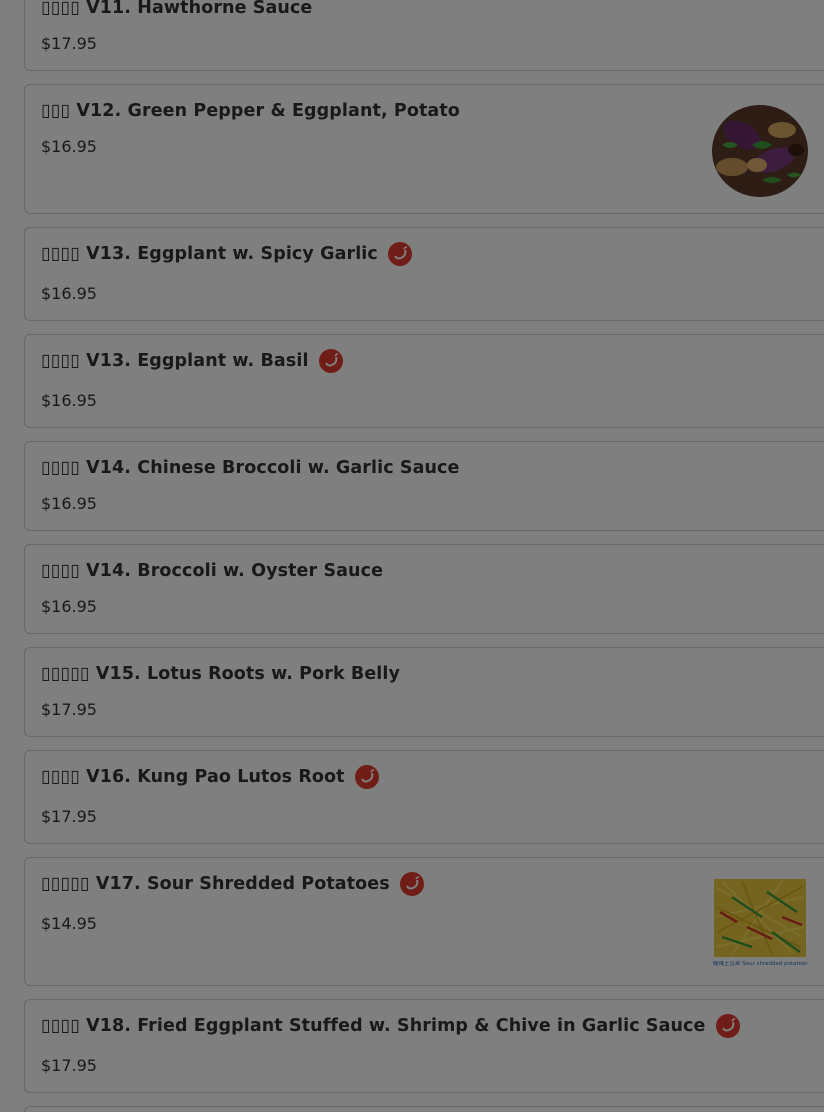 This screenshot has height=1112, width=824. I want to click on eggplant-photo, so click(760, 151).